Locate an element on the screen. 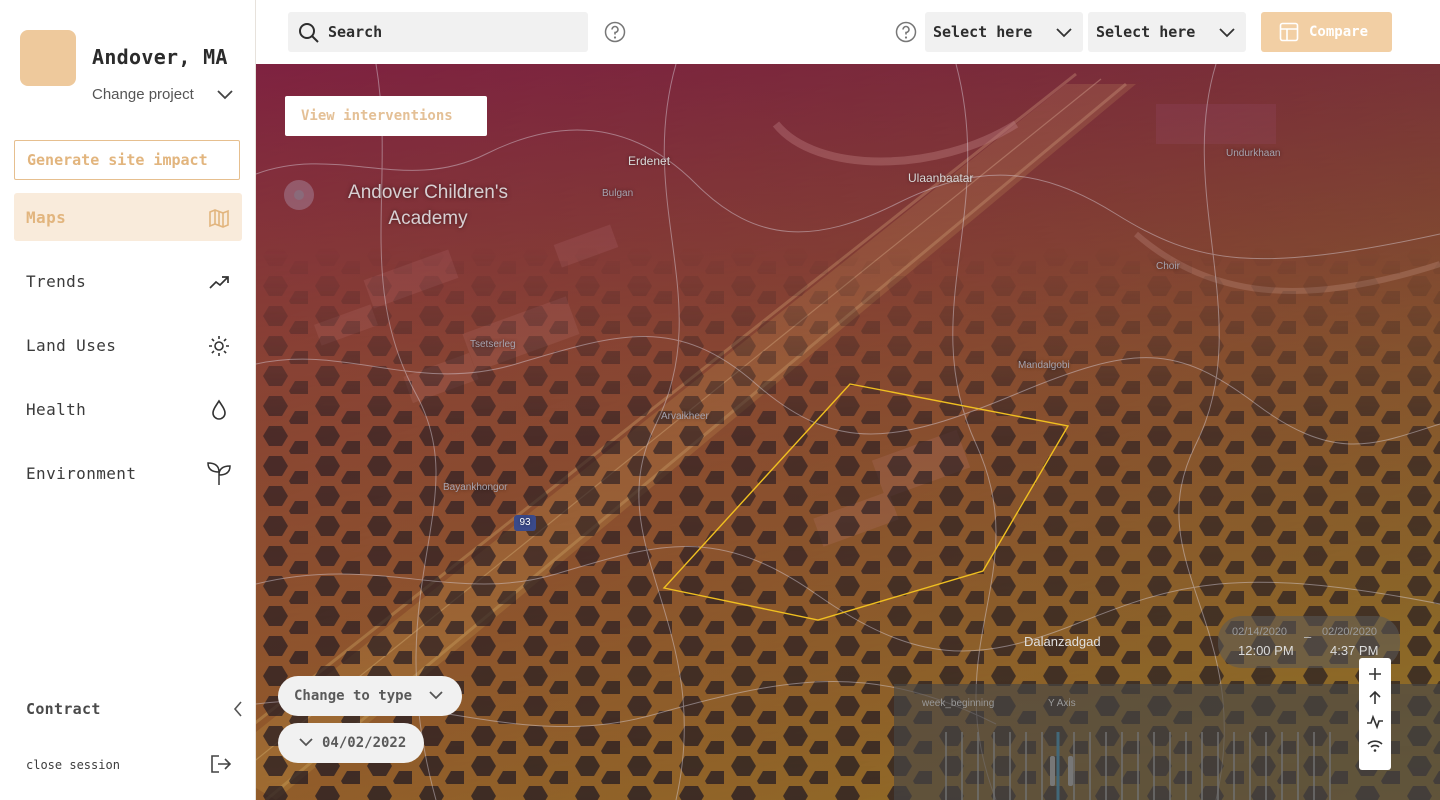 Image resolution: width=1440 pixels, height=800 pixels. end-time: 4:37 PM is located at coordinates (1354, 650).